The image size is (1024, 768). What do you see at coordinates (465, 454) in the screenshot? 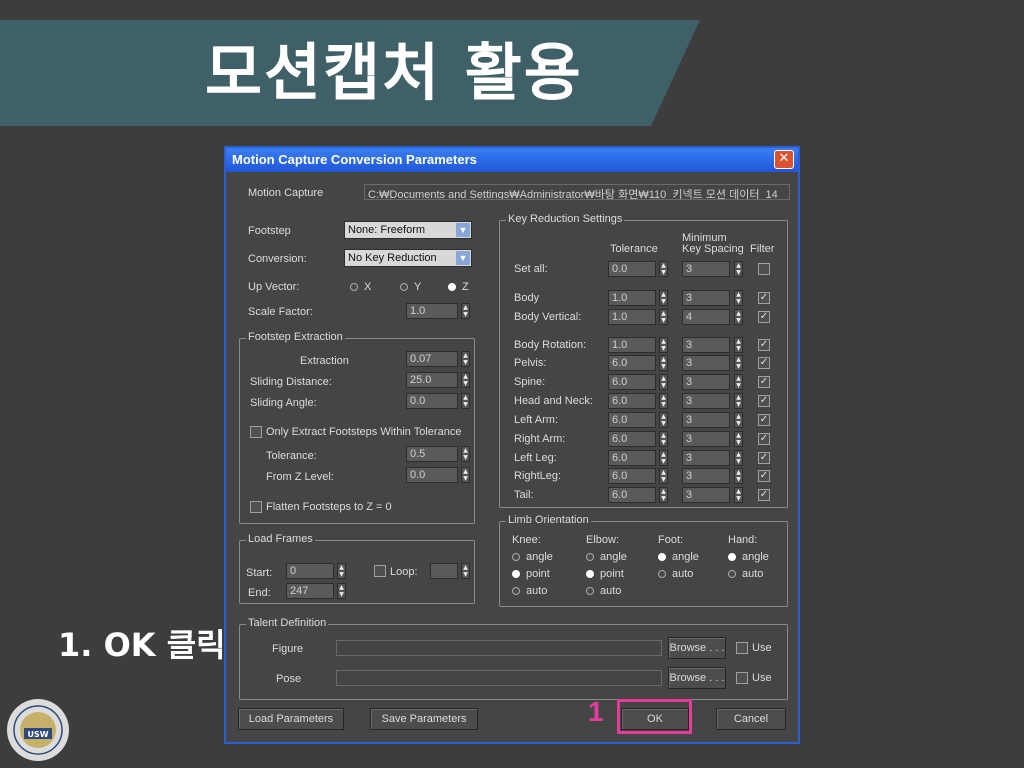
I see `tolerance-spinner: ▲ ▼` at bounding box center [465, 454].